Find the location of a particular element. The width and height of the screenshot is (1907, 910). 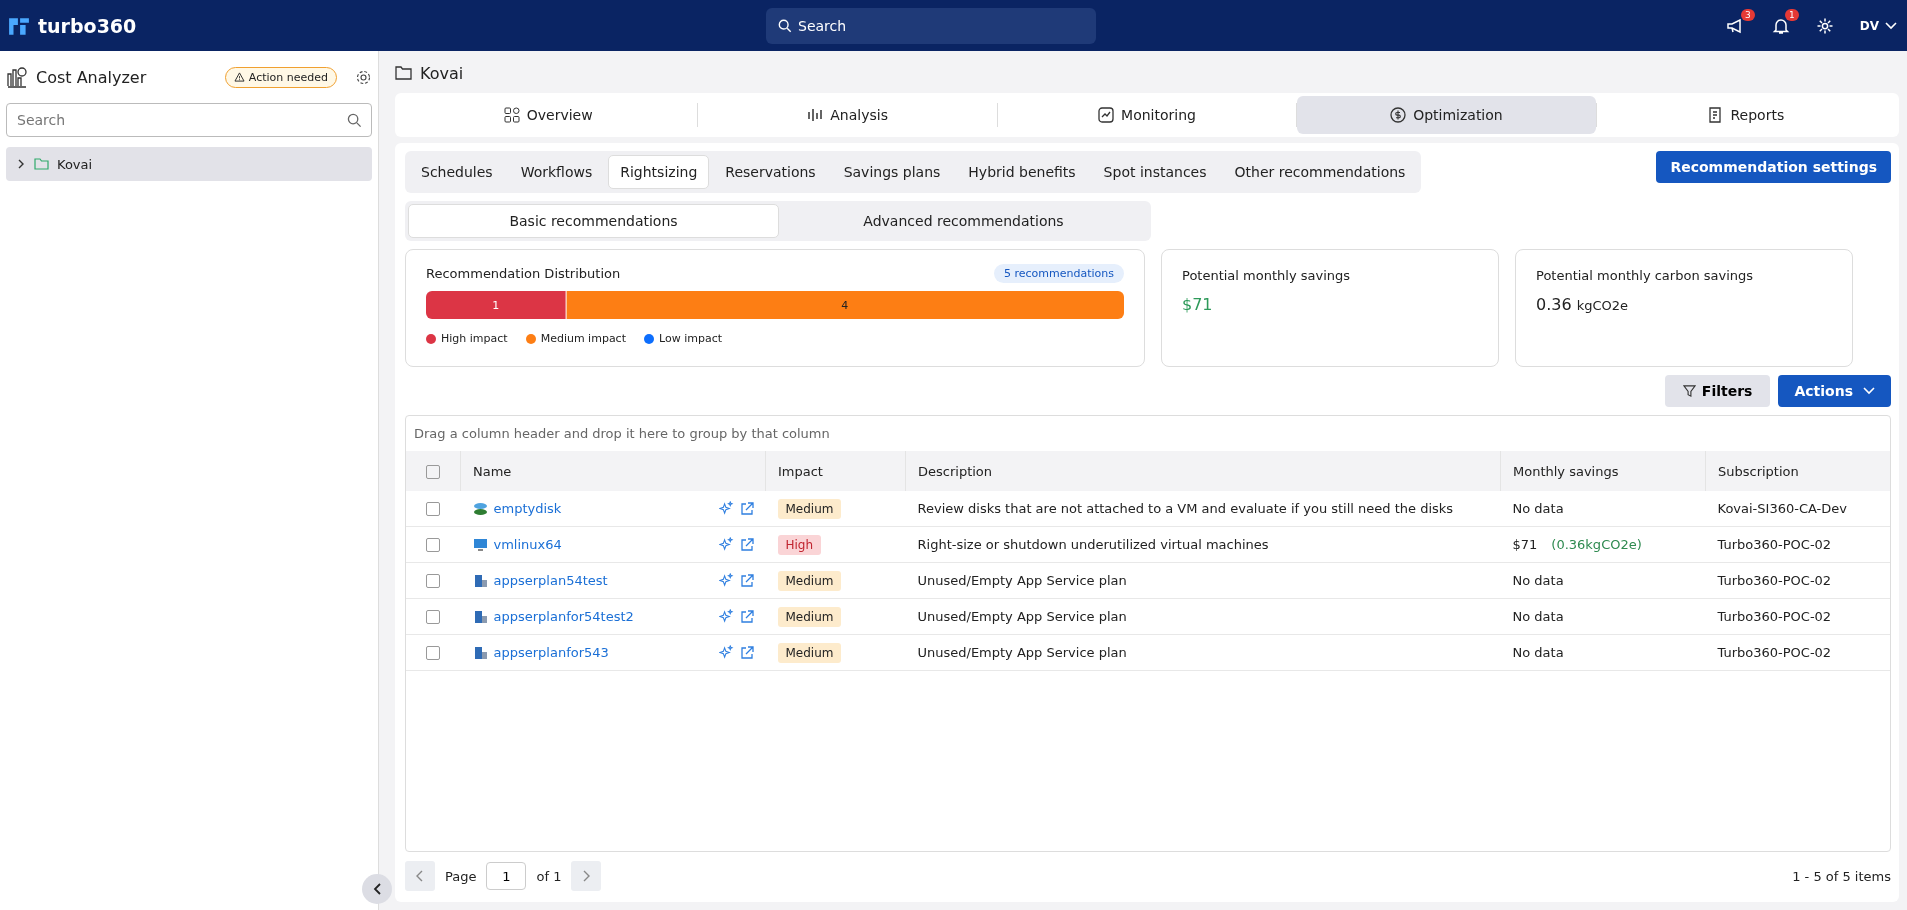

main-tab: Monitoring is located at coordinates (1147, 115).